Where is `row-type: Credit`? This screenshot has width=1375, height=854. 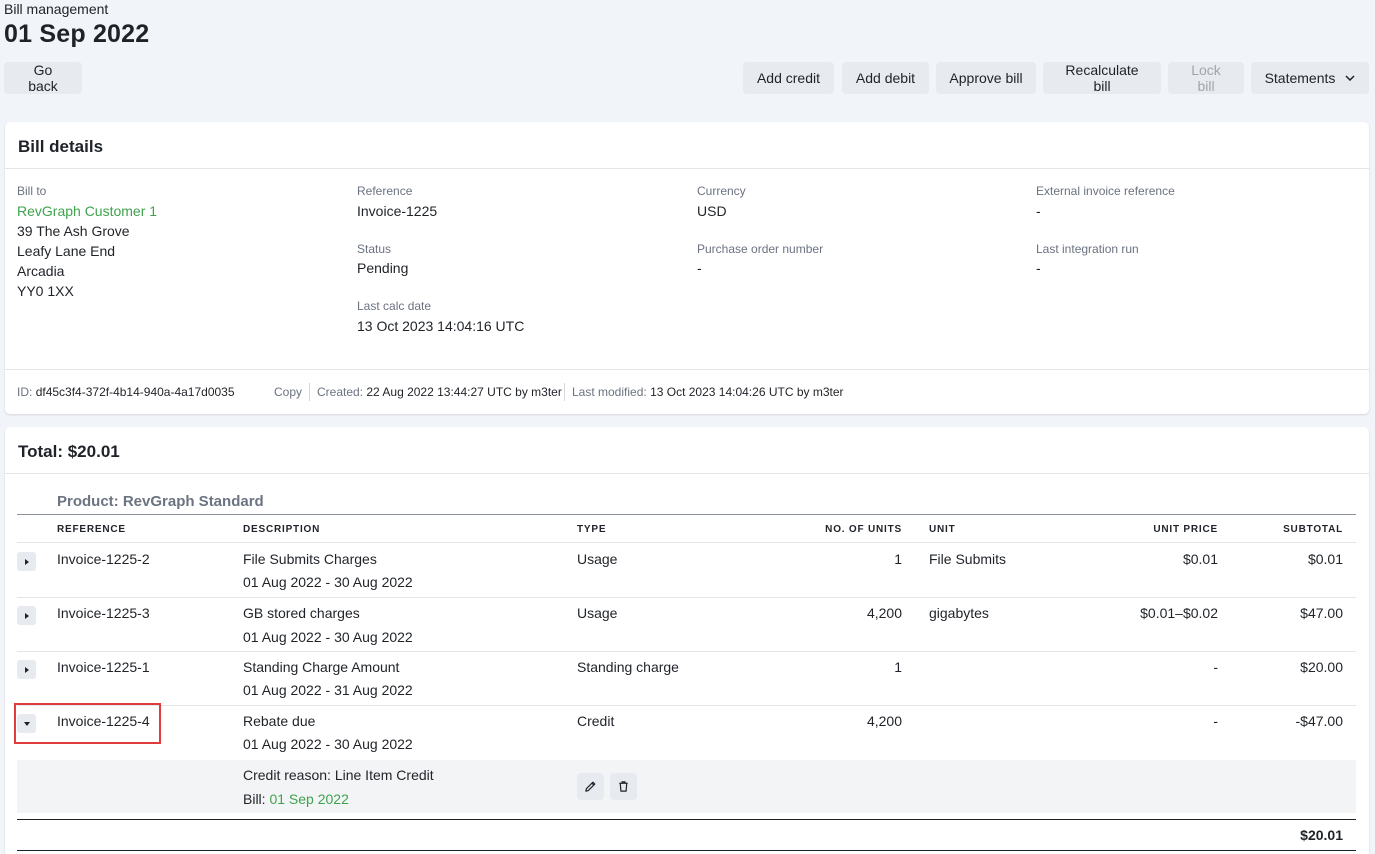 row-type: Credit is located at coordinates (596, 721).